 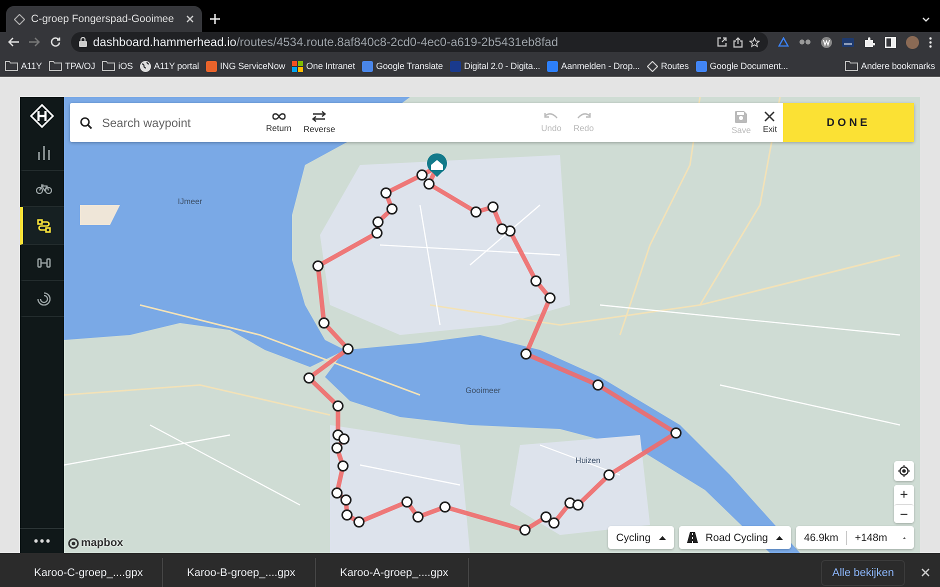 What do you see at coordinates (83, 42) in the screenshot?
I see `lock-icon` at bounding box center [83, 42].